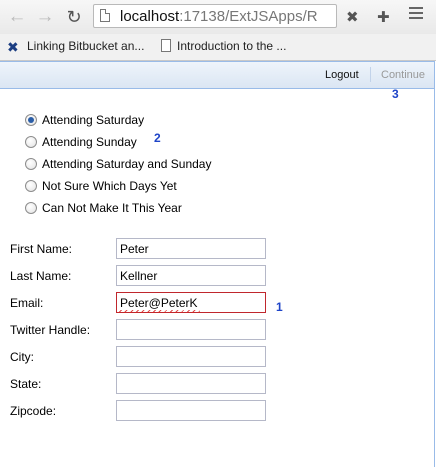 The height and width of the screenshot is (467, 436). I want to click on address-bar: localhost:17138/ExtJSApps/R, so click(215, 16).